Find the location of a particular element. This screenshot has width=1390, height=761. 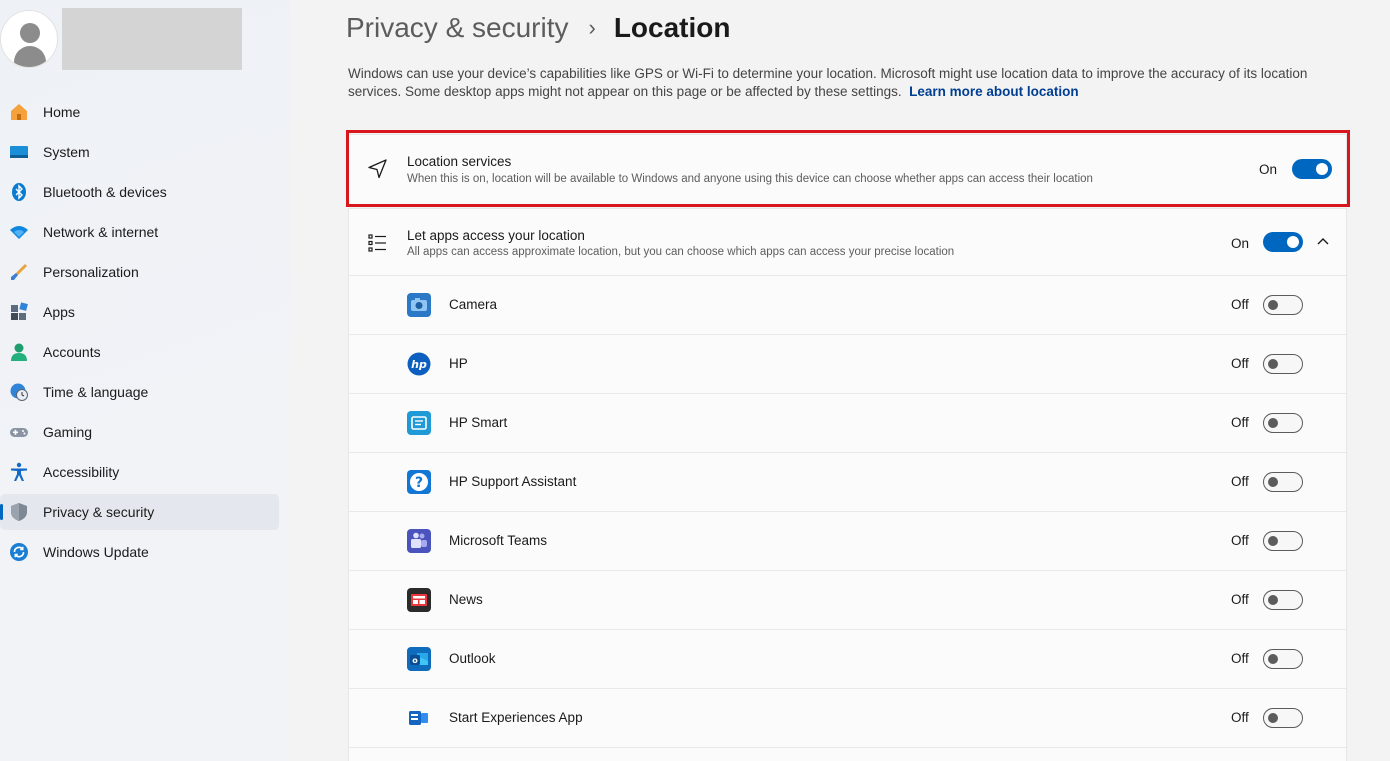

profile-name-redacted is located at coordinates (152, 39).